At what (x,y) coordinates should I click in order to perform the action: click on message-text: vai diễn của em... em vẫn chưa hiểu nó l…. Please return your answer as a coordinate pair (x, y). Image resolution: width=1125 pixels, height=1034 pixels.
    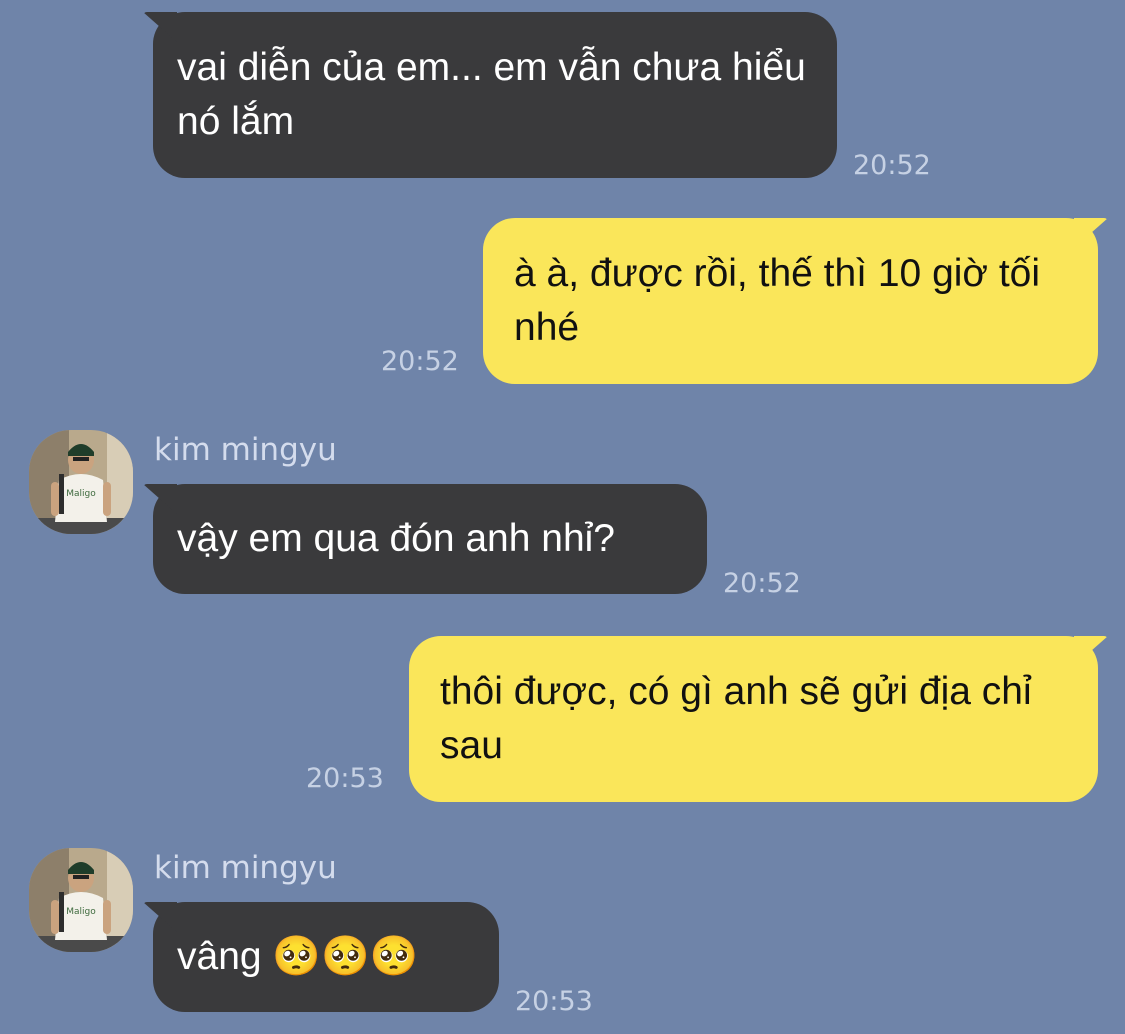
    Looking at the image, I should click on (491, 94).